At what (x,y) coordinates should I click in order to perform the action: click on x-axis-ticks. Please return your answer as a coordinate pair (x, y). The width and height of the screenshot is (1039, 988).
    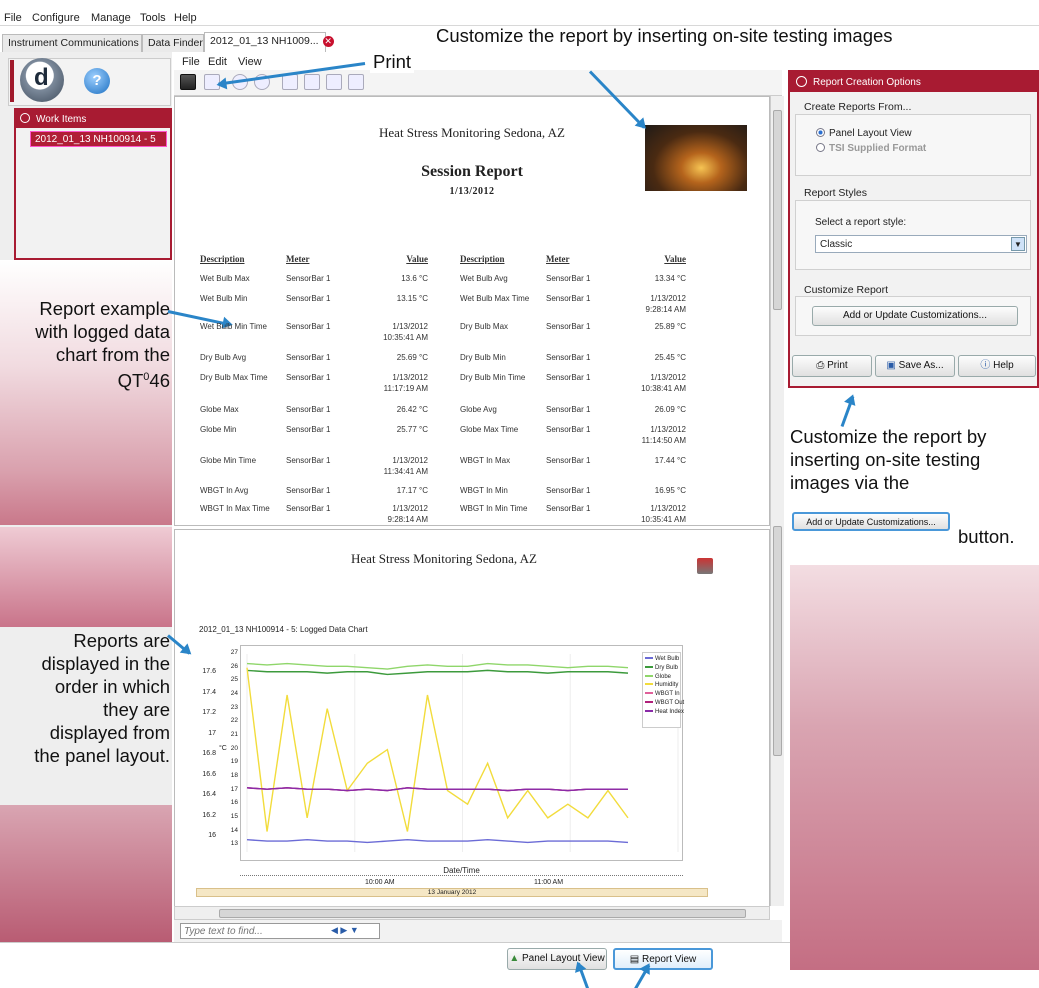
    Looking at the image, I should click on (461, 876).